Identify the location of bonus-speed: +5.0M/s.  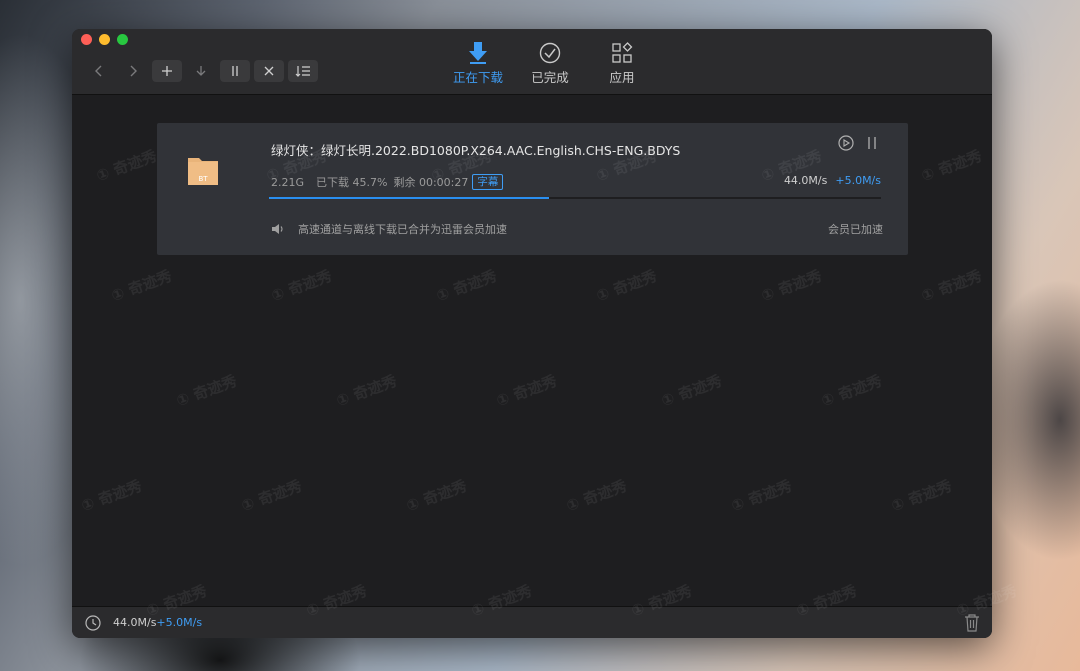
(858, 180).